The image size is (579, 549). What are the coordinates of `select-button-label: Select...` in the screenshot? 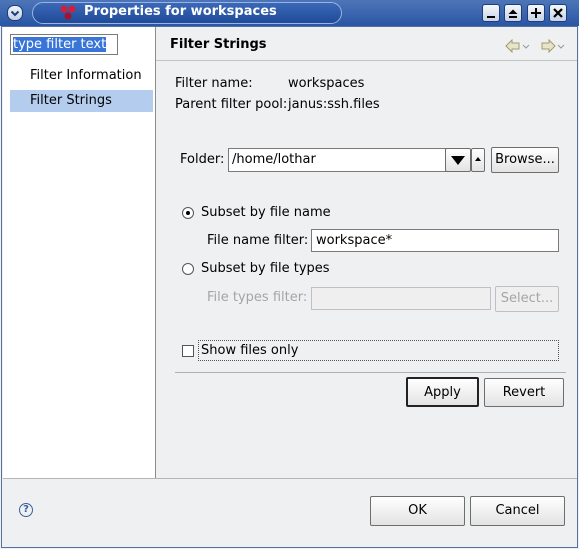 It's located at (527, 298).